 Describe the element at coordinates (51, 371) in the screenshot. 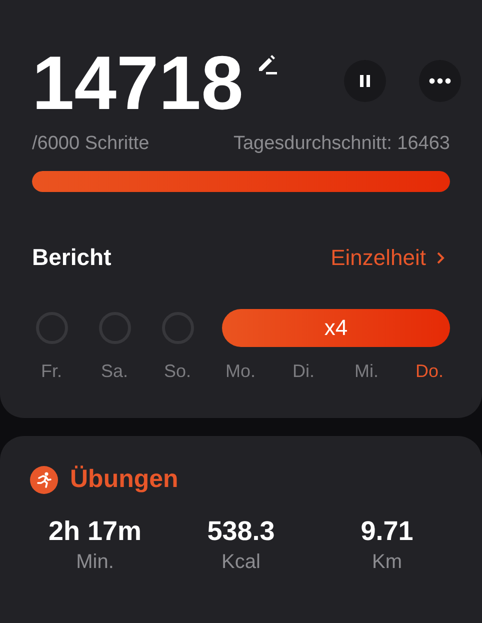

I see `day-label: Fr.` at that location.